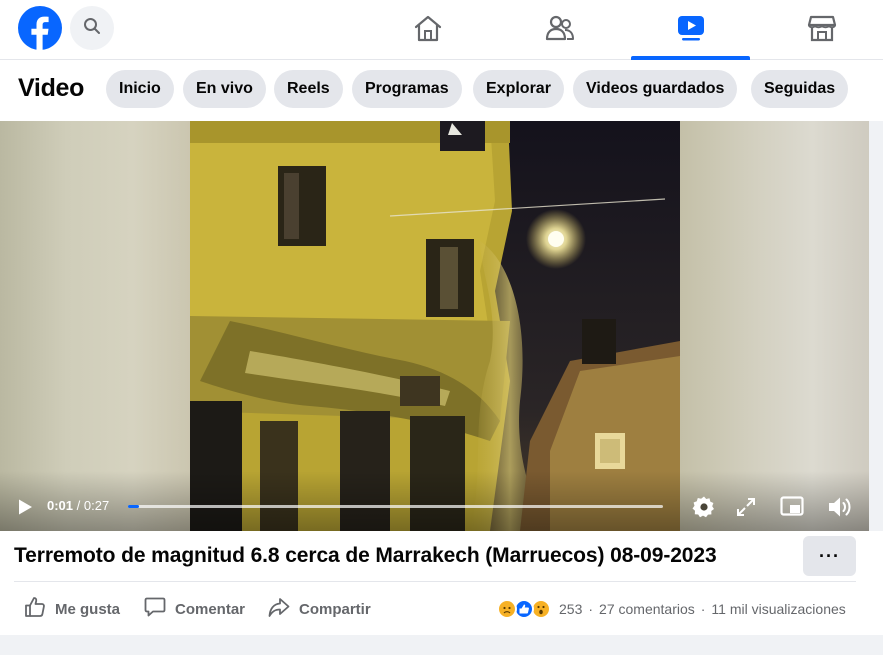  Describe the element at coordinates (570, 609) in the screenshot. I see `reaction-count: 253` at that location.